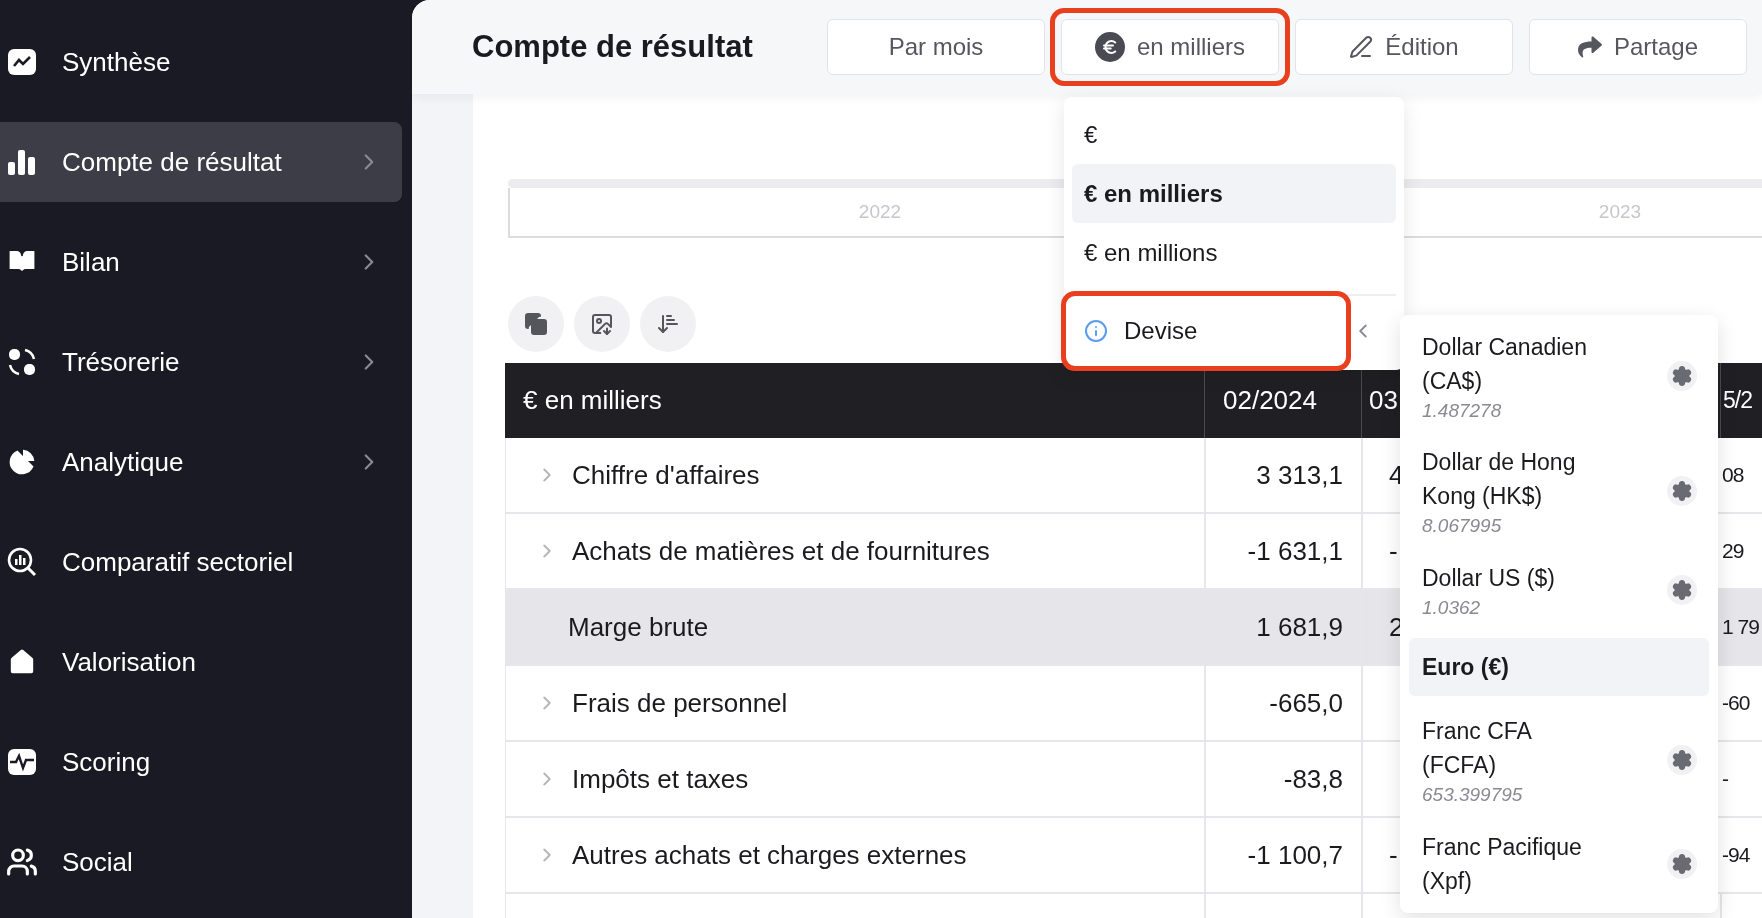 The height and width of the screenshot is (918, 1762). I want to click on sidebar-label: Trésorerie, so click(121, 362).